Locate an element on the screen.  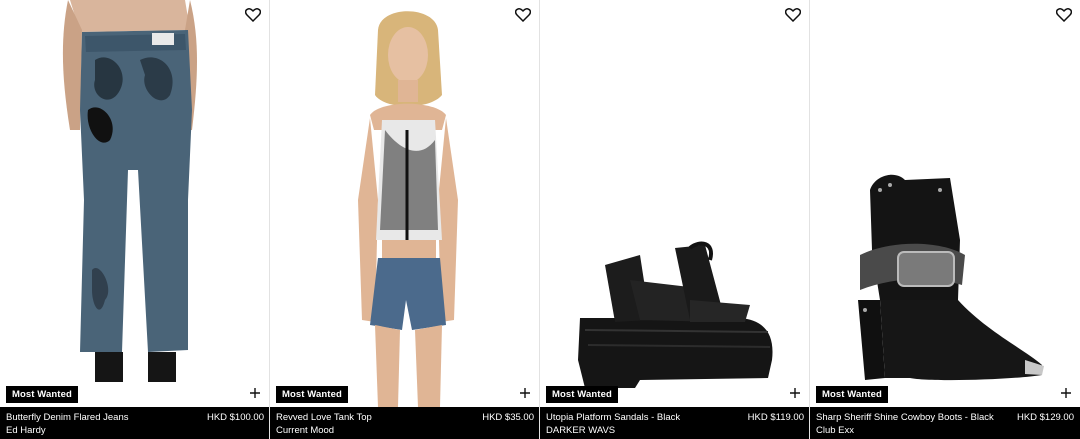
product-brand: Club Exx is located at coordinates (945, 430).